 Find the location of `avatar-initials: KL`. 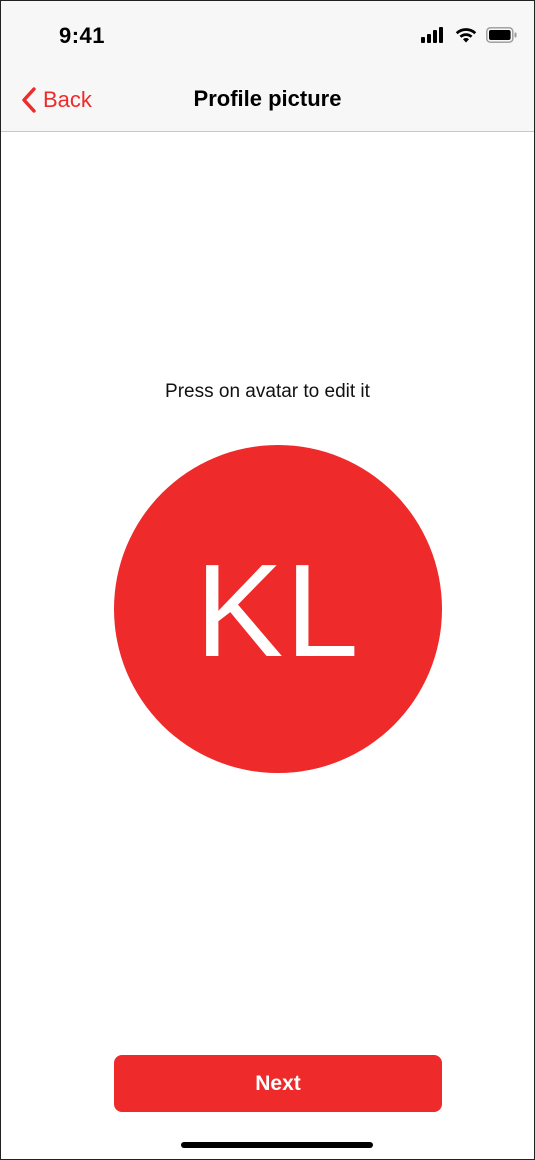

avatar-initials: KL is located at coordinates (278, 610).